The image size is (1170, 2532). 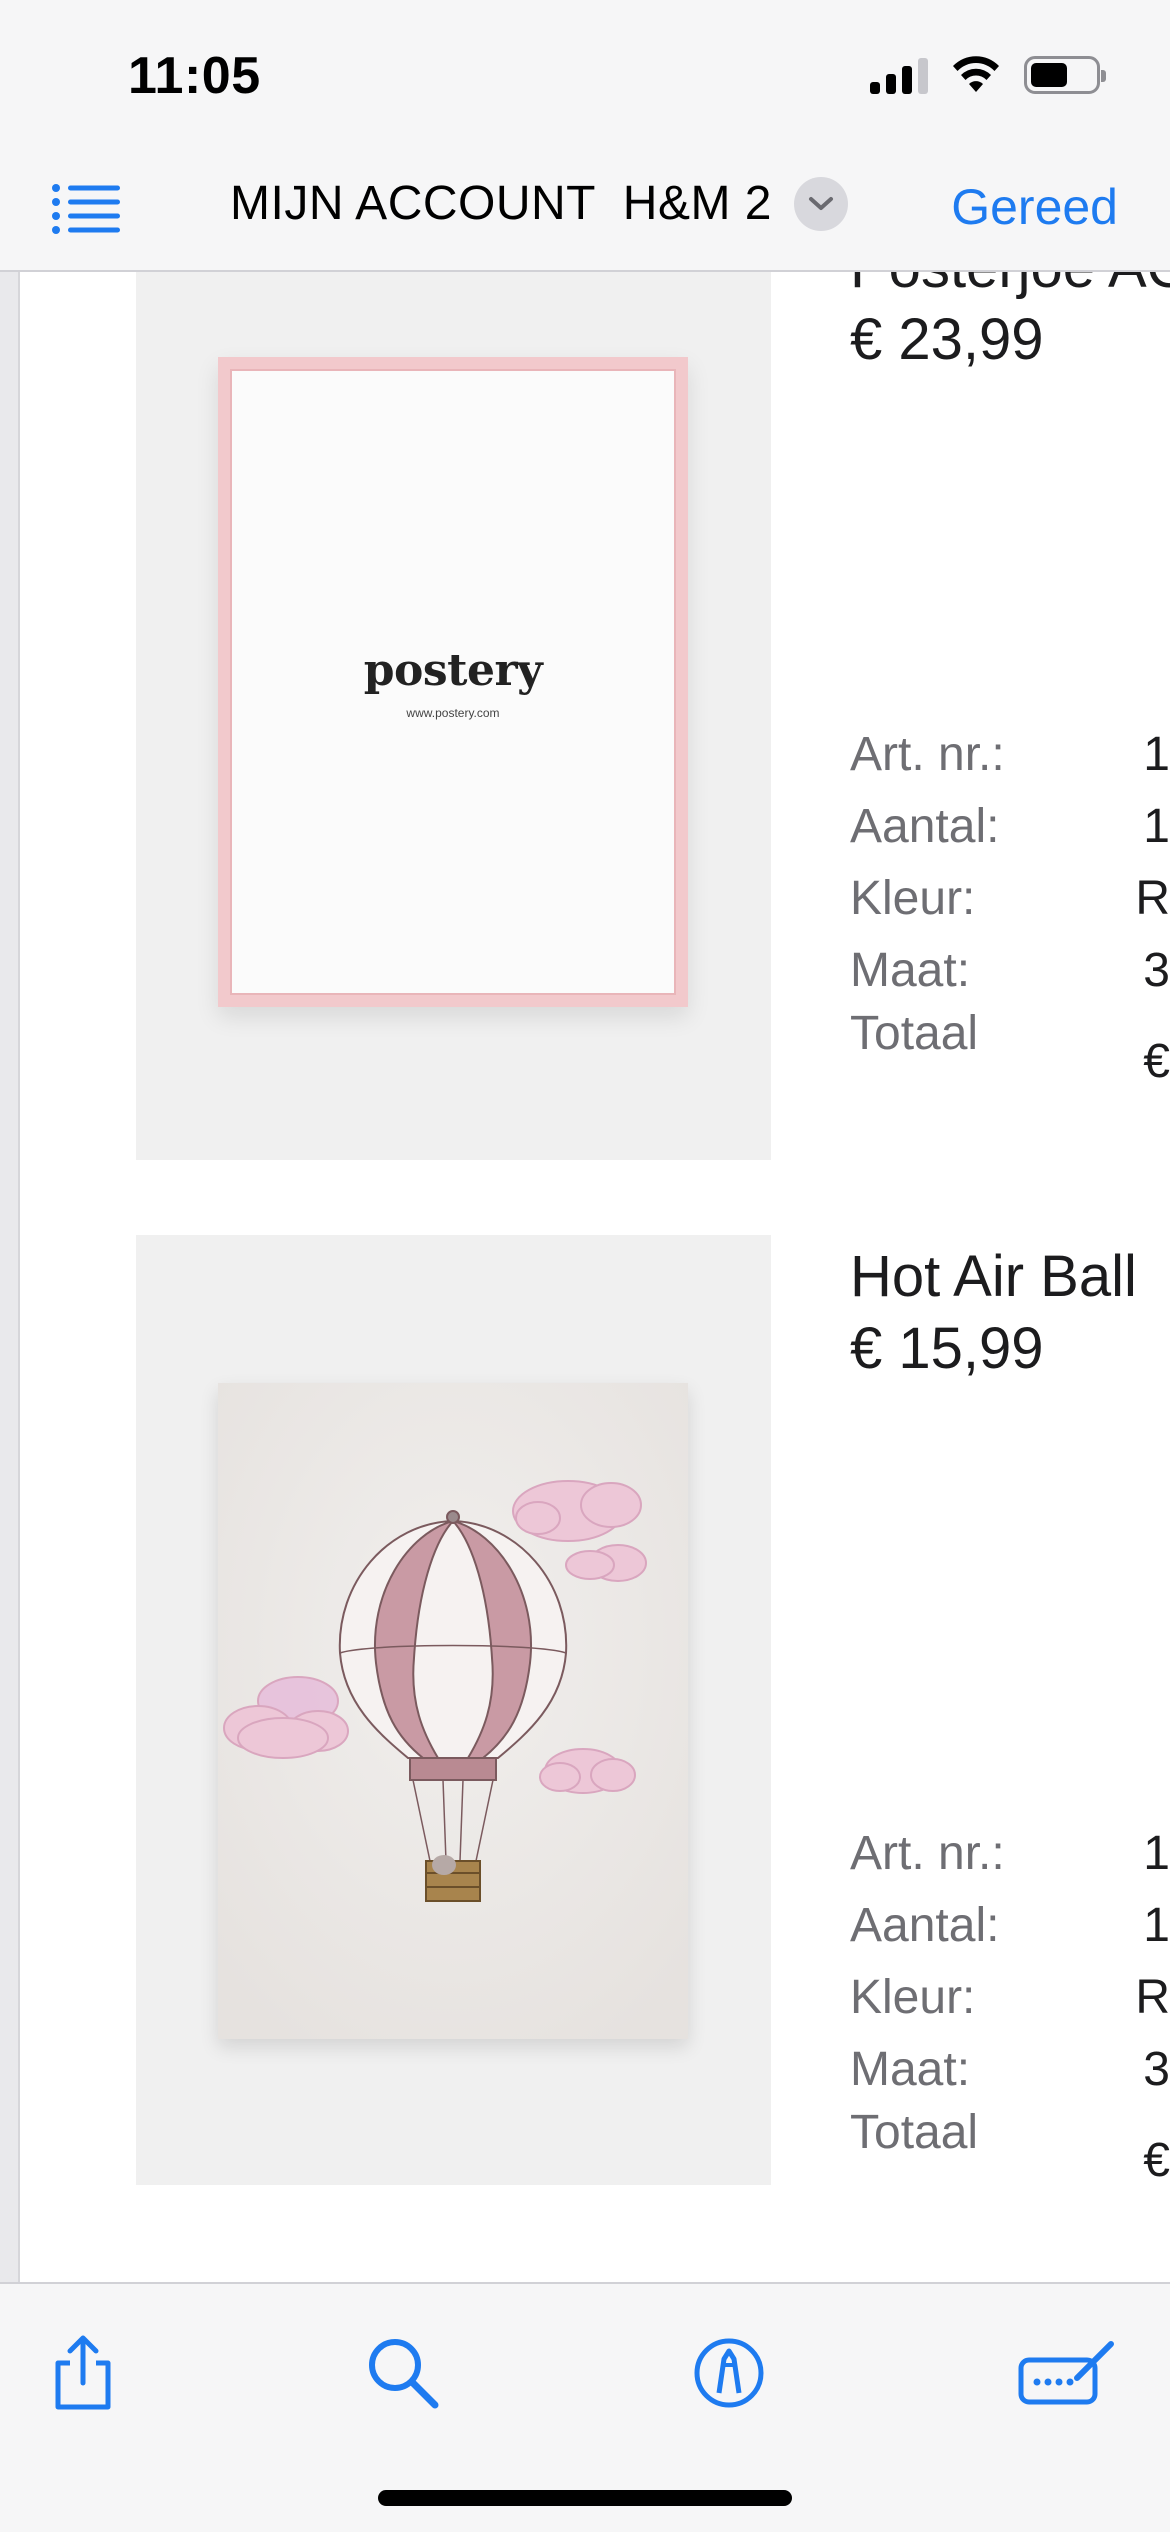 What do you see at coordinates (86, 208) in the screenshot?
I see `list-icon` at bounding box center [86, 208].